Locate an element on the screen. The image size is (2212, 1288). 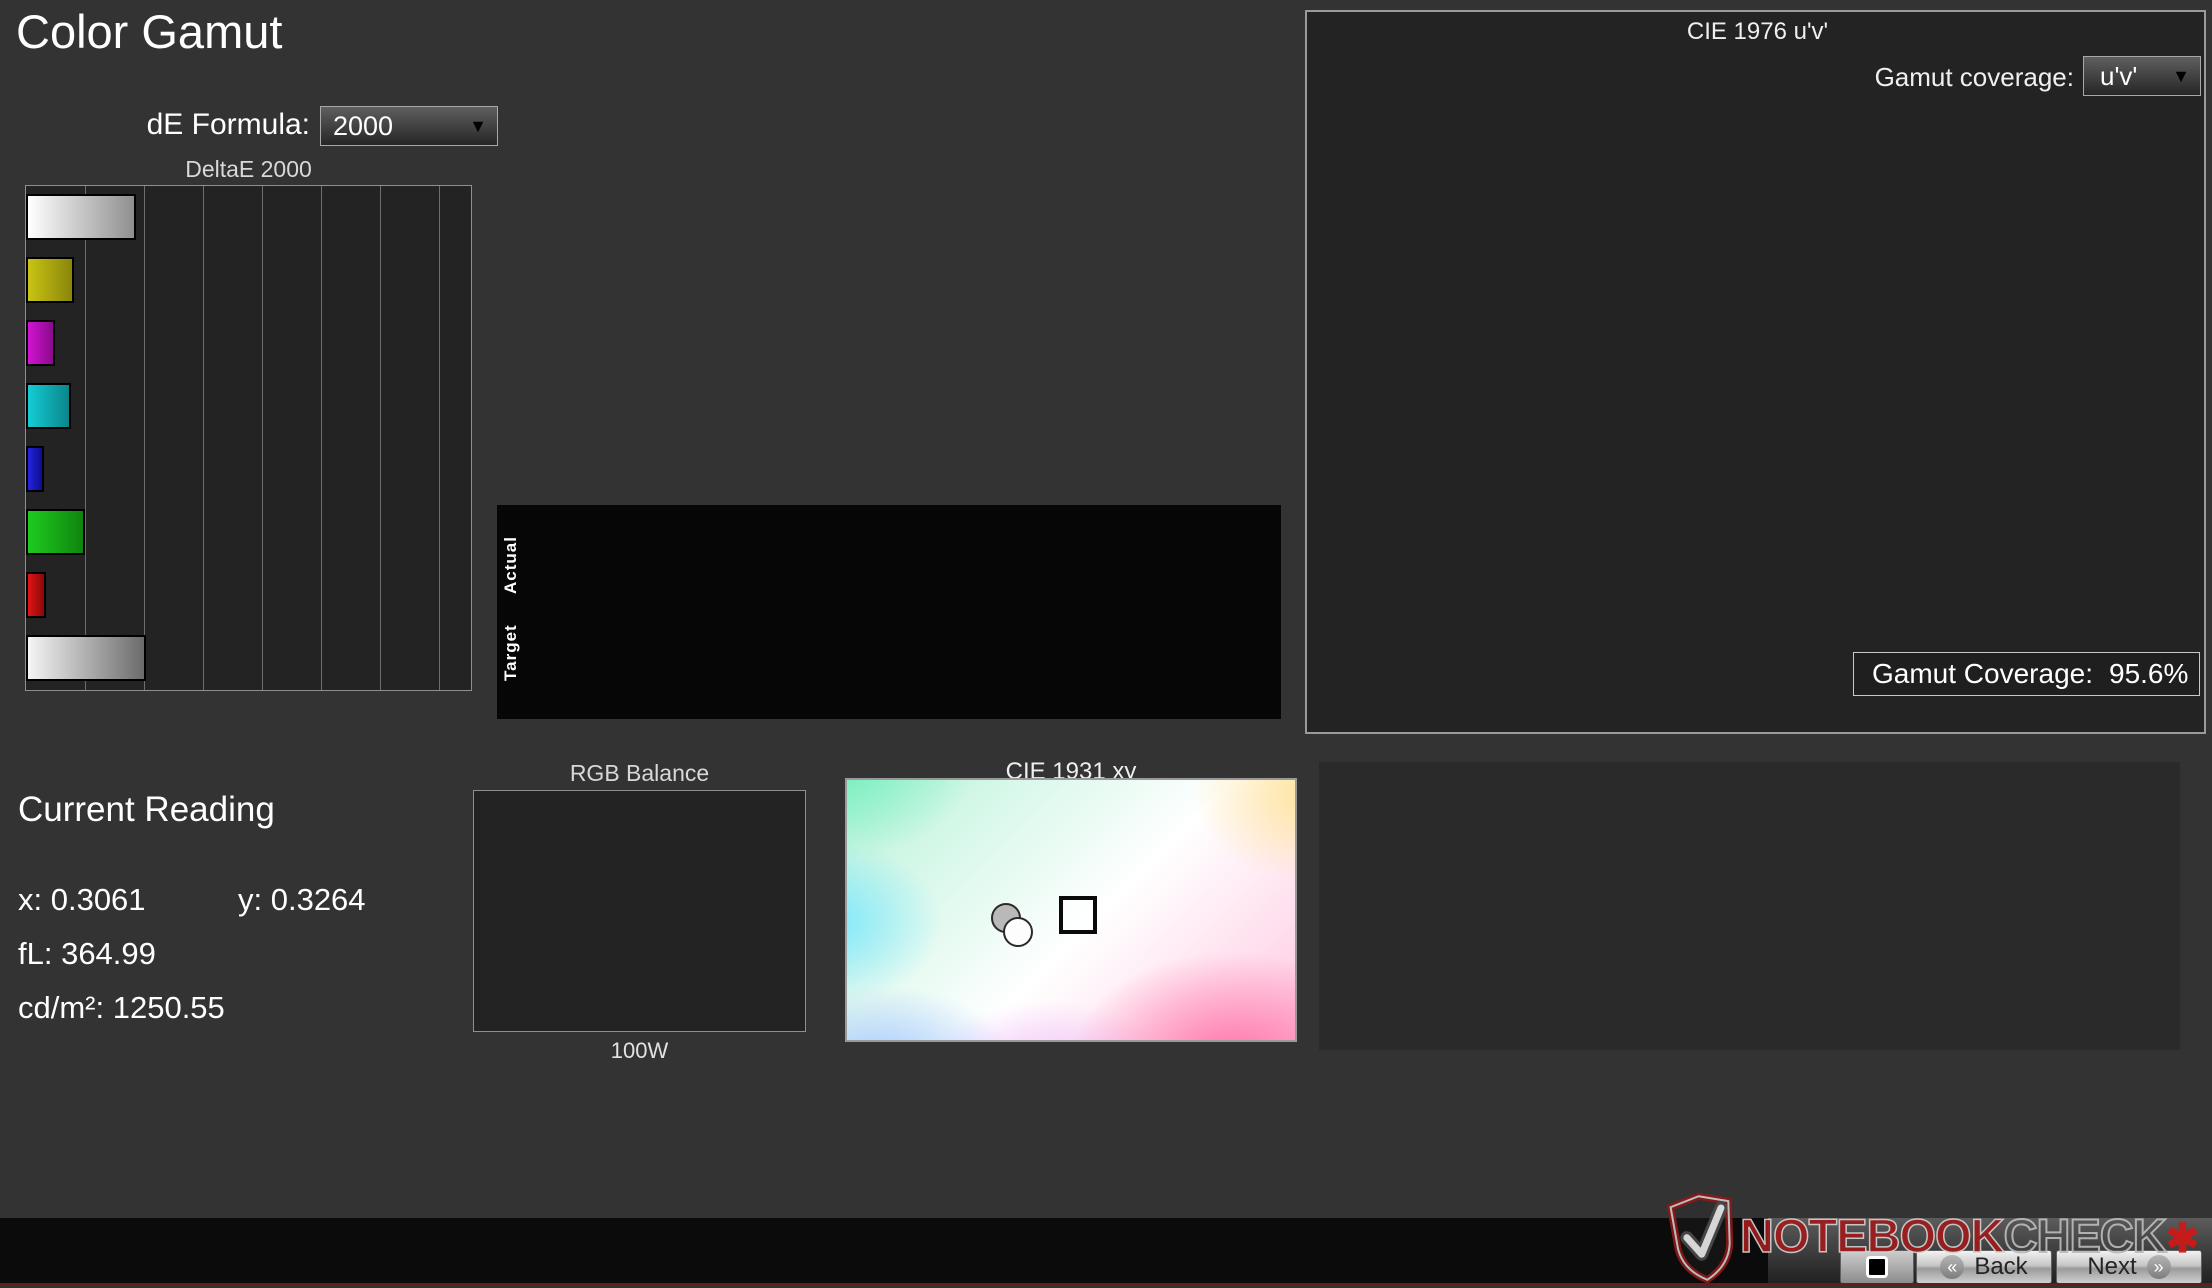
deltae-bar-white is located at coordinates (86, 658).